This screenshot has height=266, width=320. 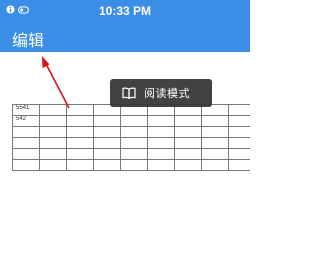 I want to click on reading-mode-toast: 阅读模式, so click(x=161, y=93).